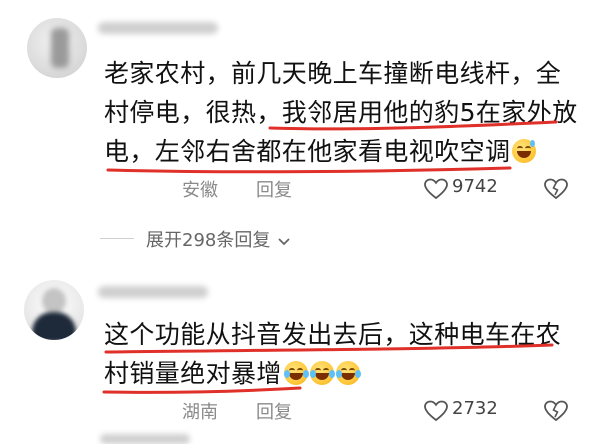 The width and height of the screenshot is (600, 444). I want to click on reply-button: 回复, so click(274, 411).